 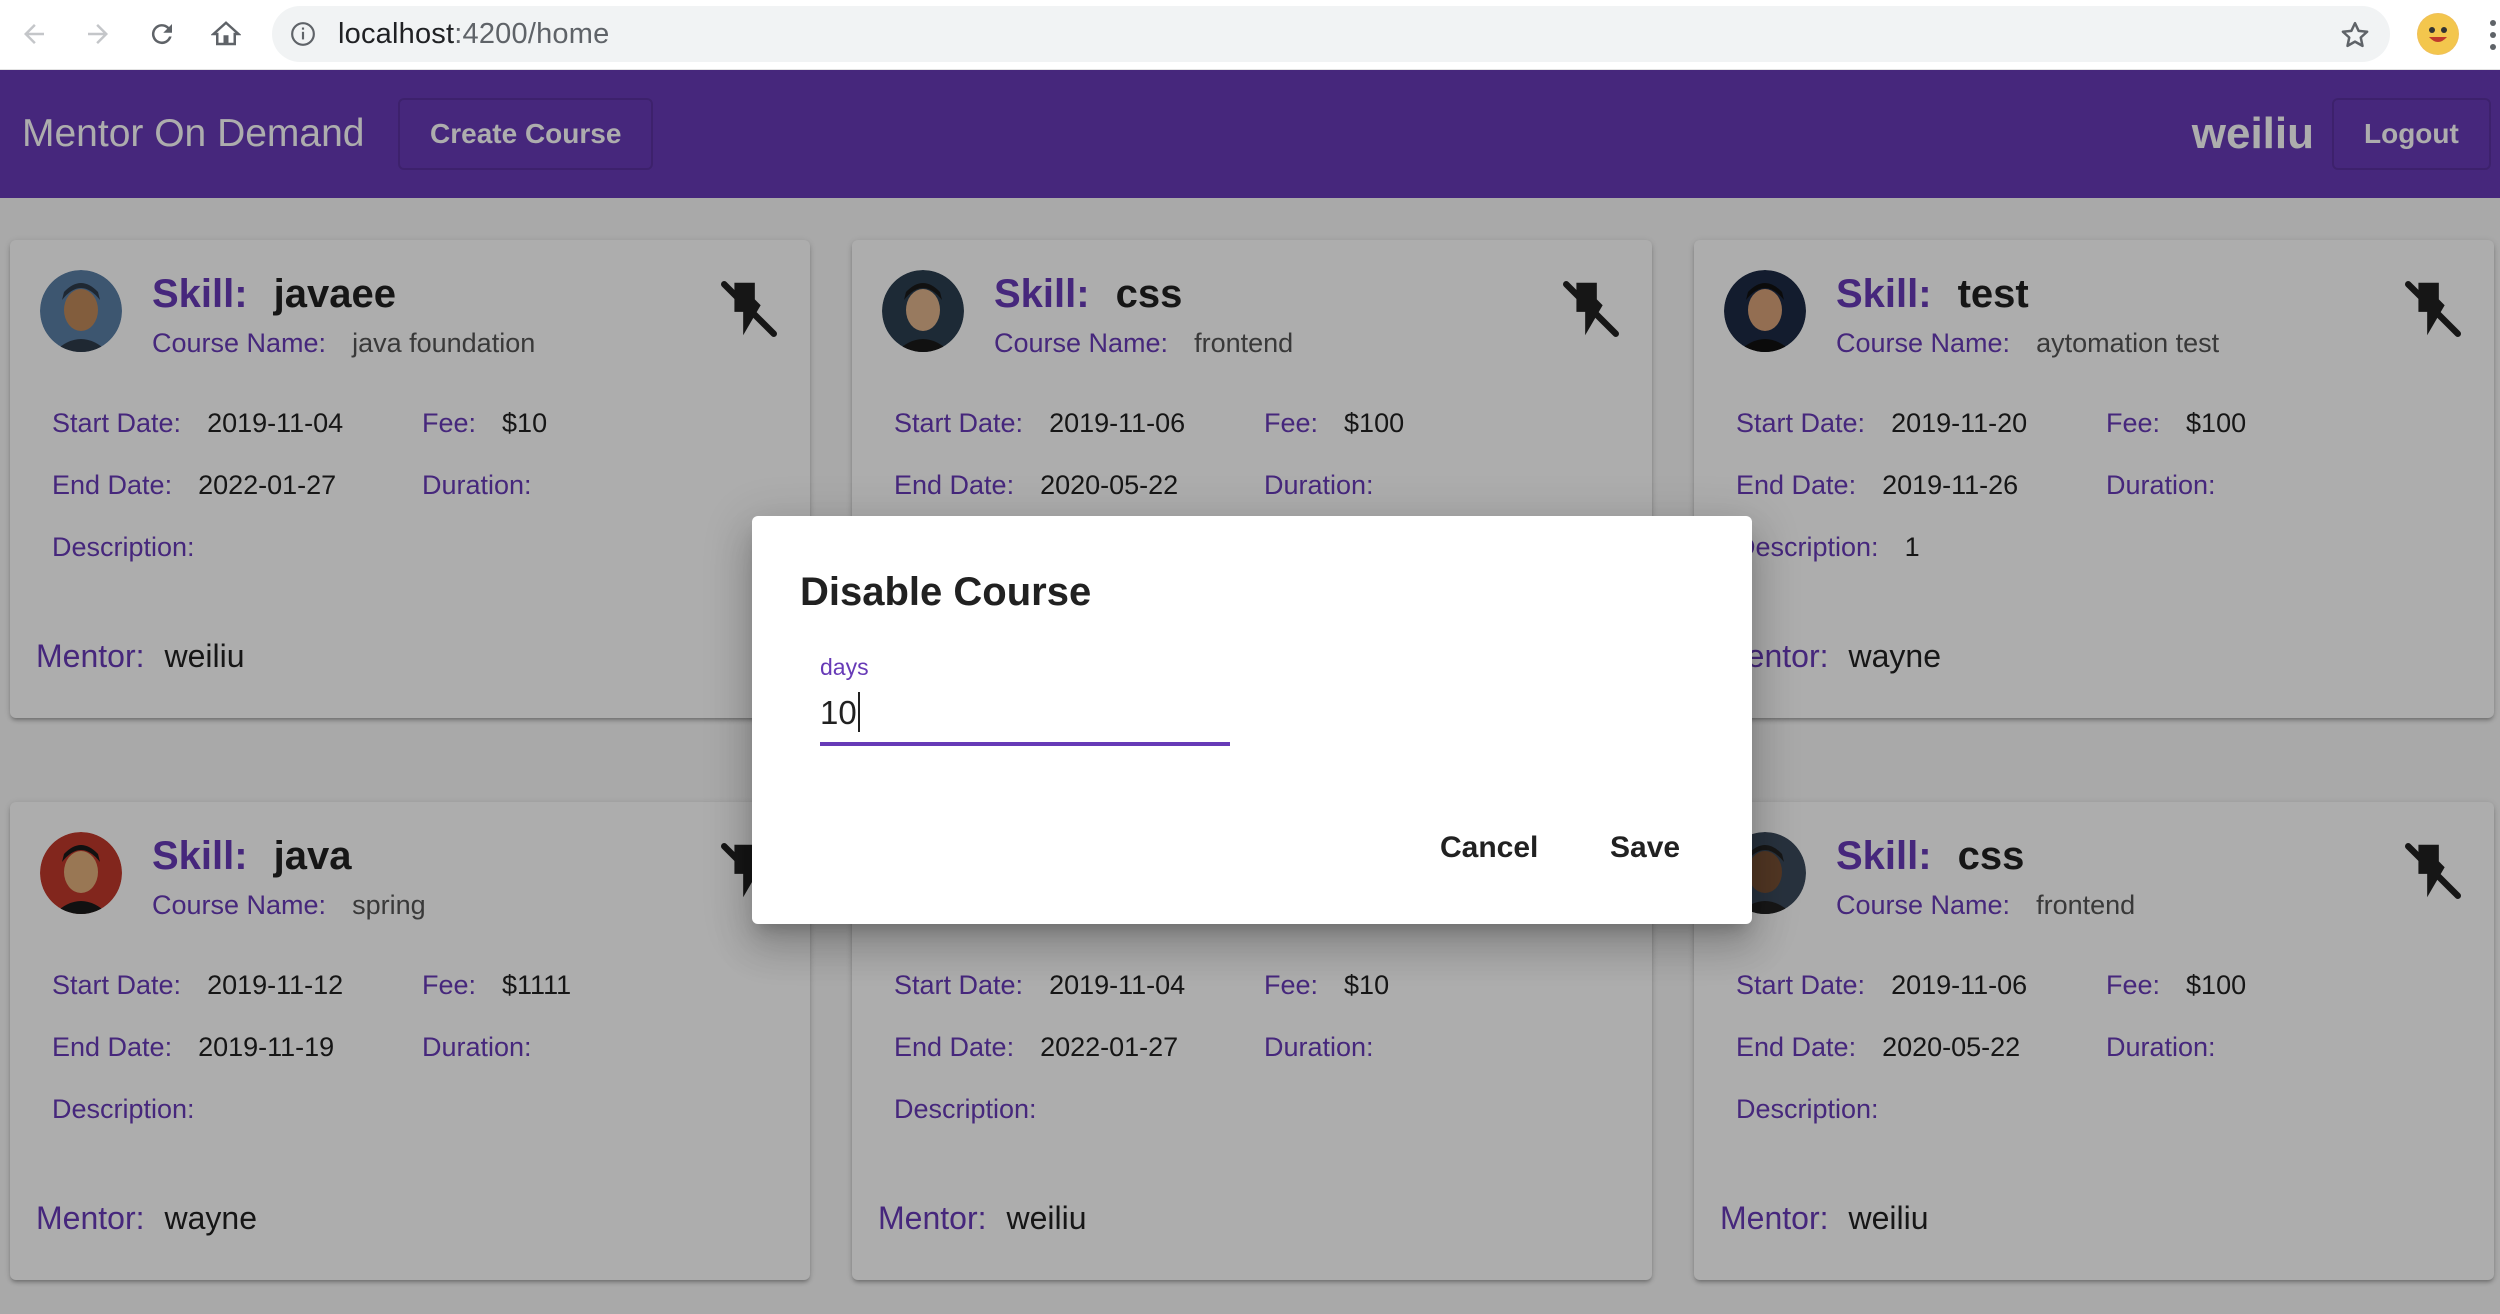 I want to click on url-host: localhost, so click(x=396, y=34).